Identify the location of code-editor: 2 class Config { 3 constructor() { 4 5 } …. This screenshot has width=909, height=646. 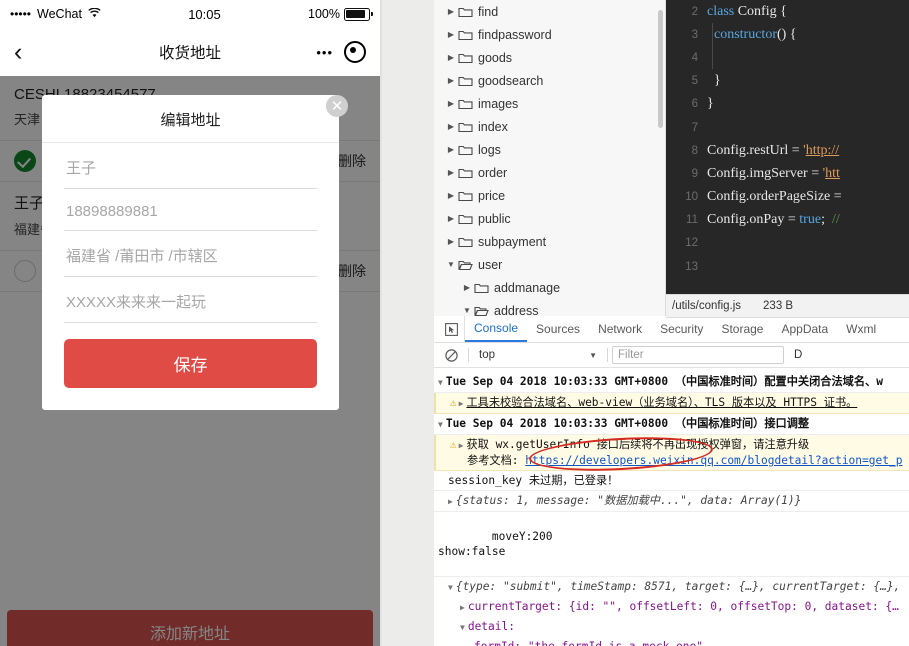
(787, 158).